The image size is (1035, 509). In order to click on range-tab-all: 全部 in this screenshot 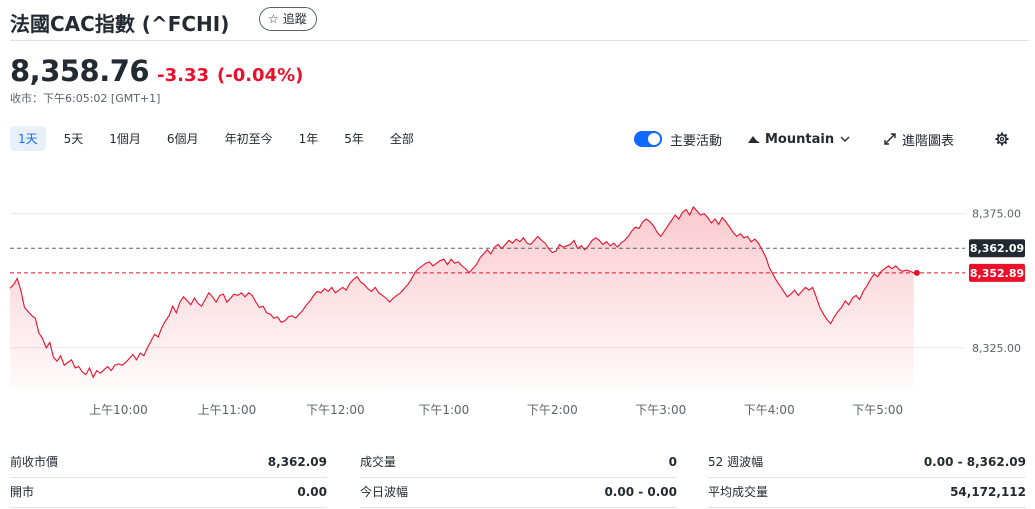, I will do `click(402, 138)`.